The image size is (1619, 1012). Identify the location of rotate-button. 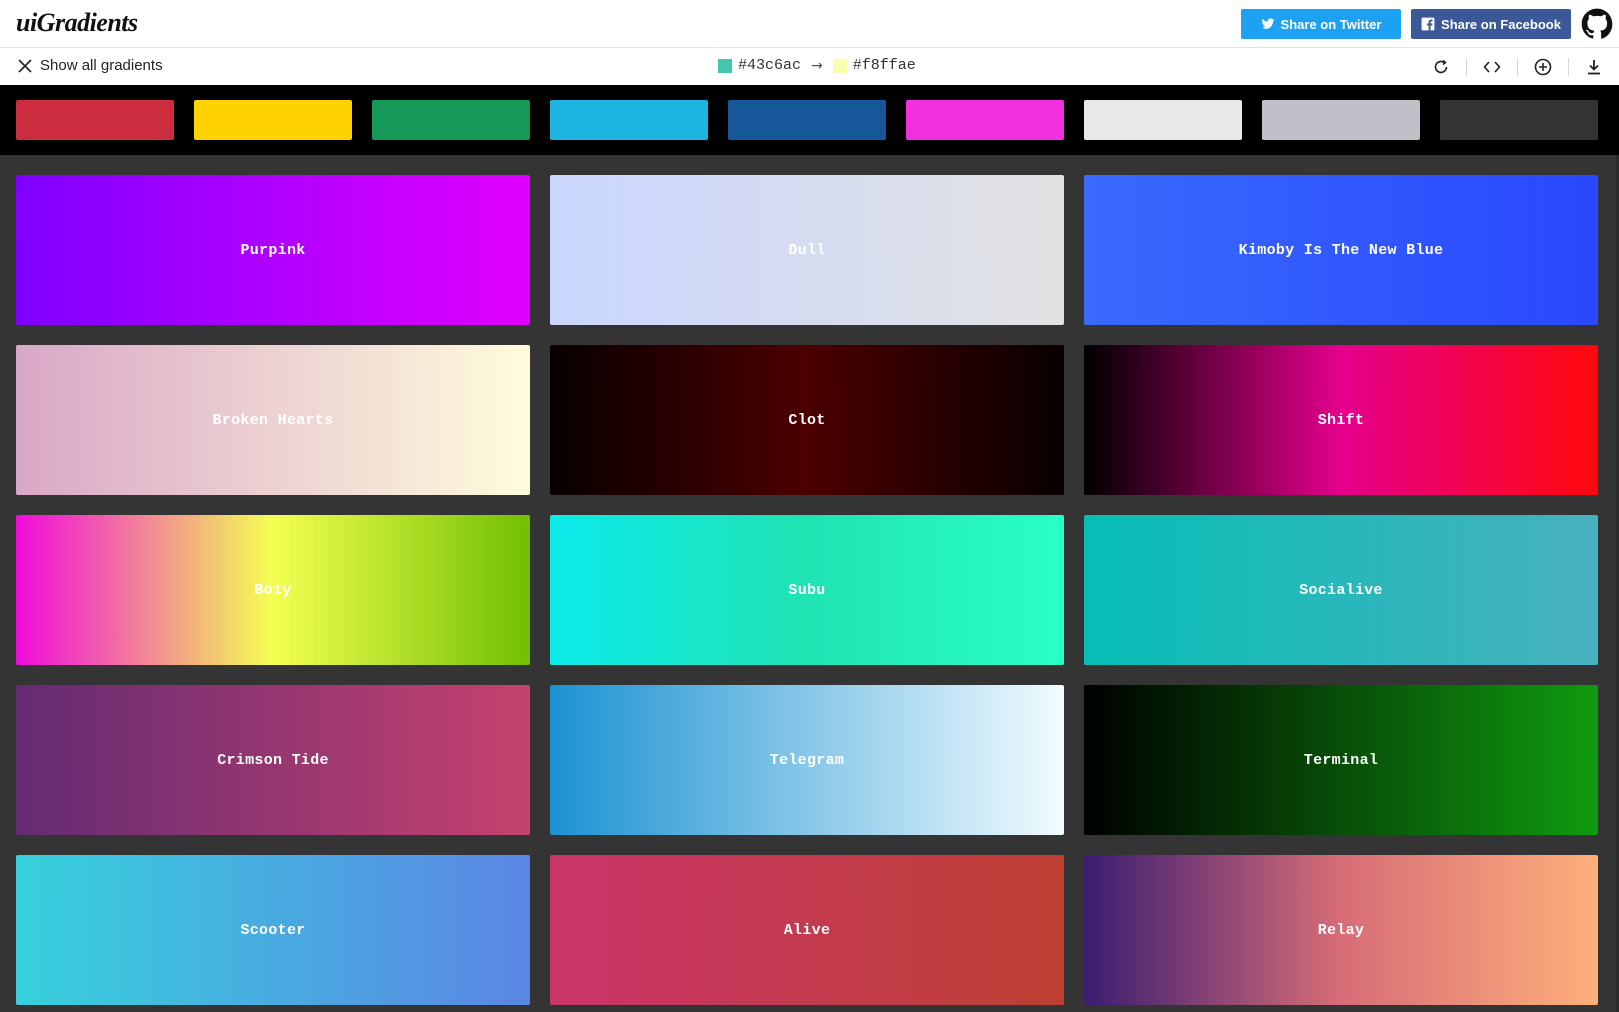
(1441, 66).